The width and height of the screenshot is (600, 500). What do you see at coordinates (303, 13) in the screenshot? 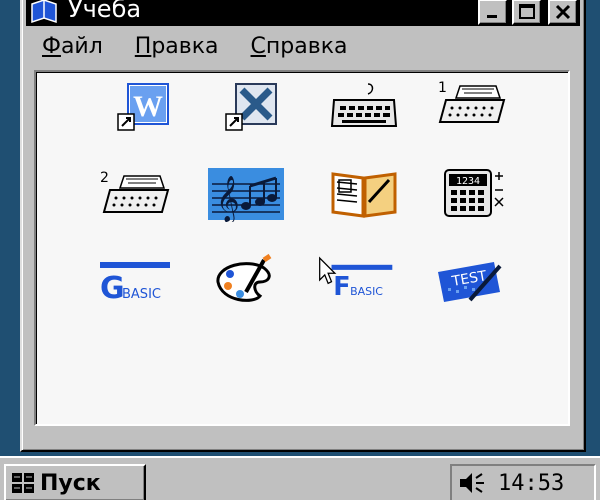
I see `title-bar: Учеба` at bounding box center [303, 13].